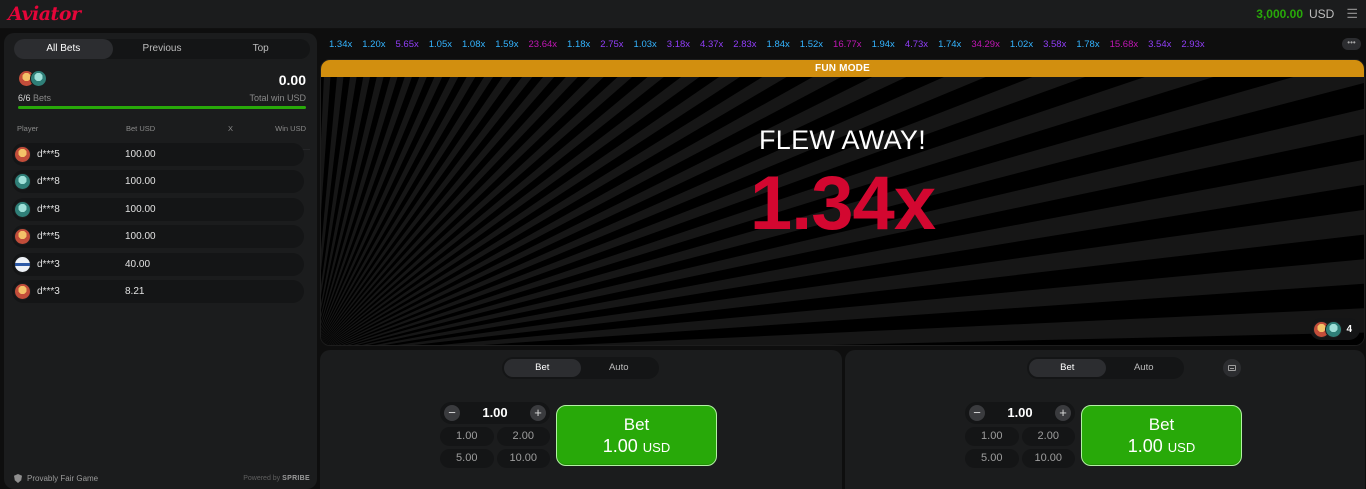  Describe the element at coordinates (636, 424) in the screenshot. I see `bet-button-label: Bet` at that location.